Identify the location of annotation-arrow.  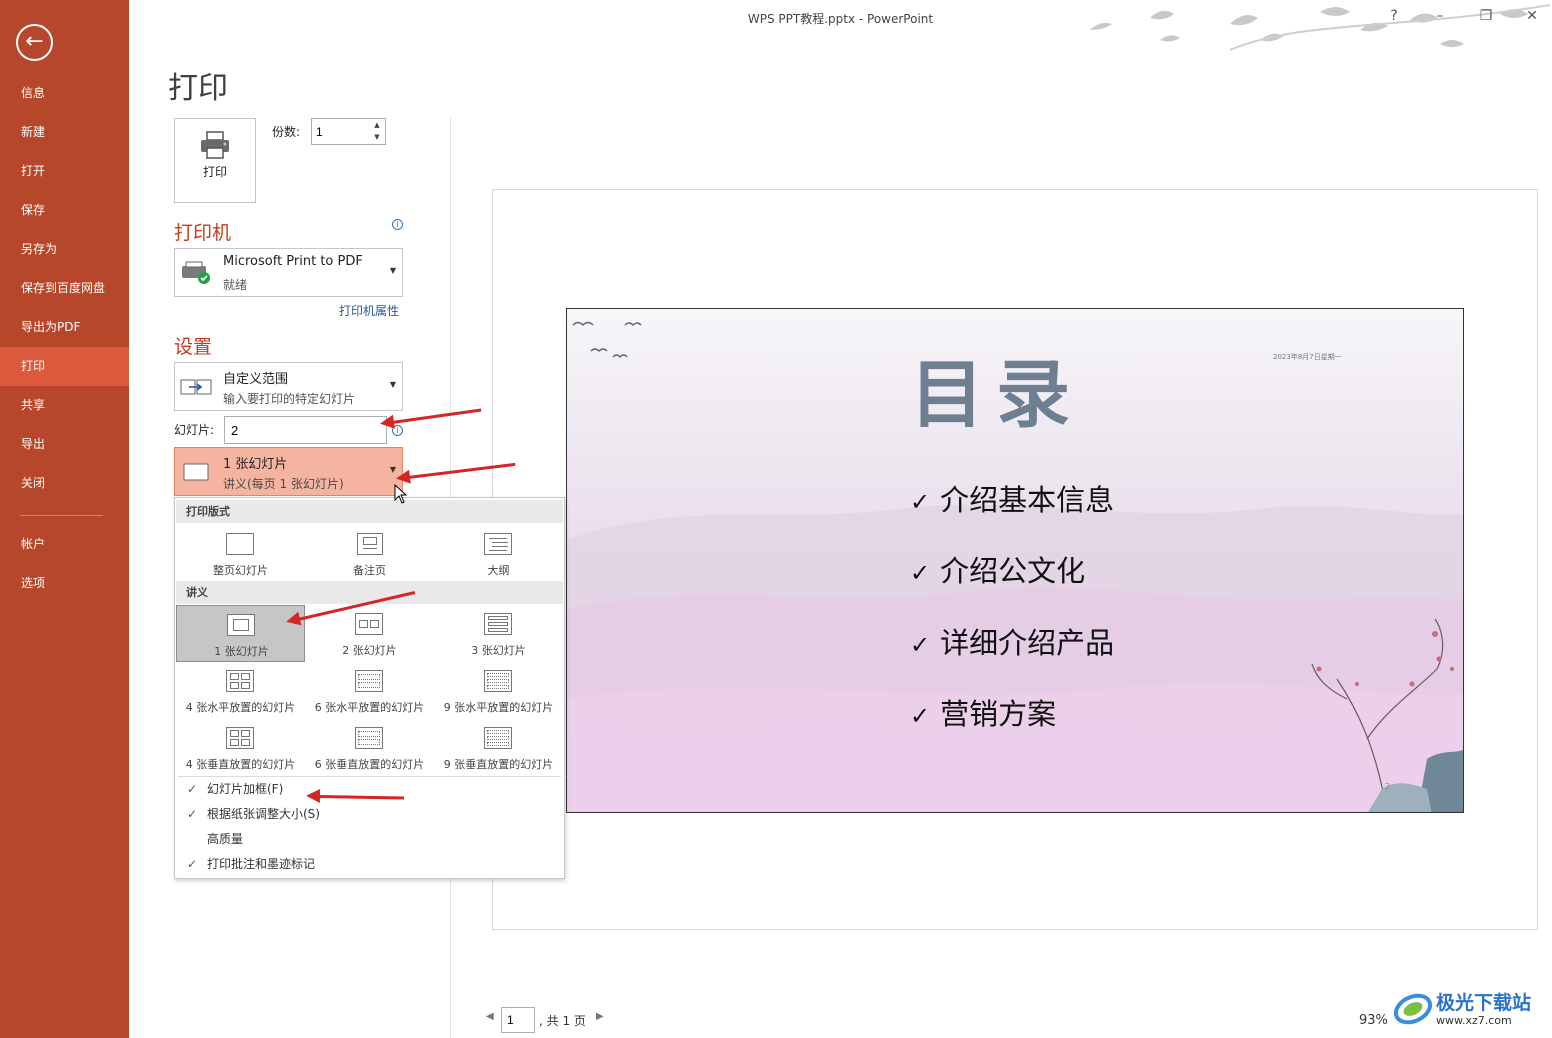
(436, 416).